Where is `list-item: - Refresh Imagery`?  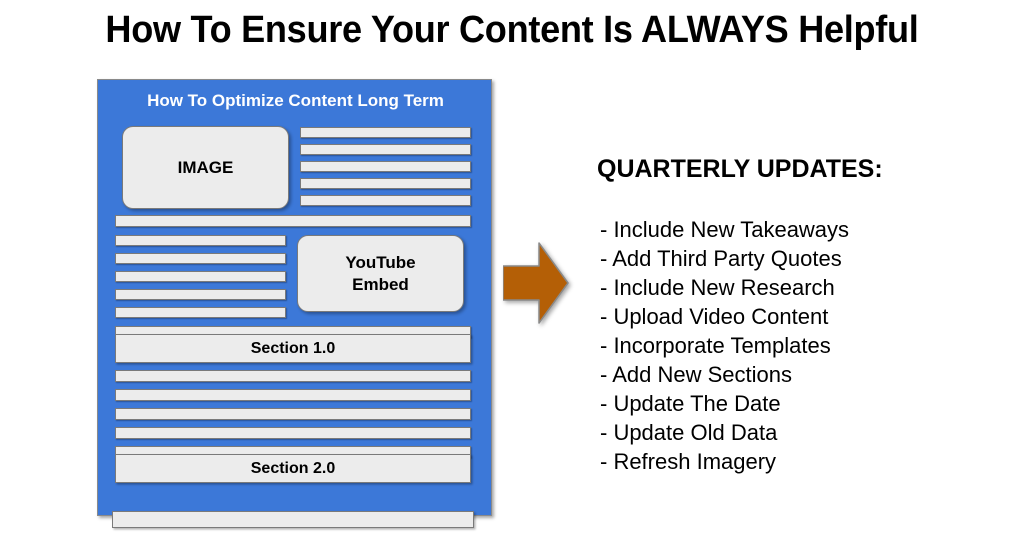
list-item: - Refresh Imagery is located at coordinates (688, 461).